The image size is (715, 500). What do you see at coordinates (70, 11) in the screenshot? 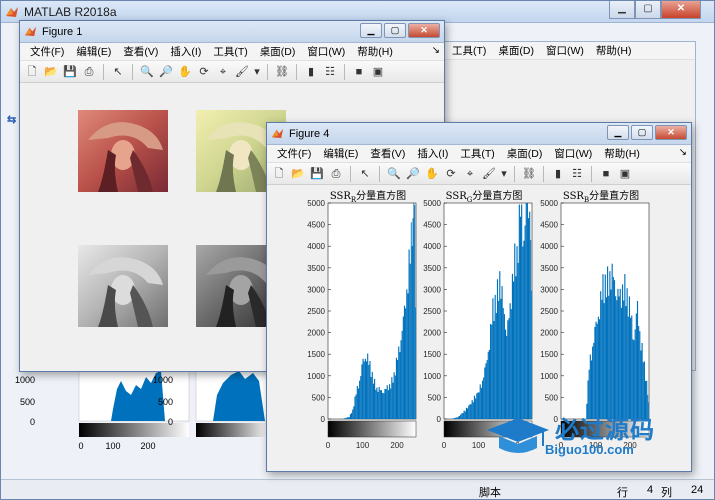
I see `main-window-title: MATLAB R2018a` at bounding box center [70, 11].